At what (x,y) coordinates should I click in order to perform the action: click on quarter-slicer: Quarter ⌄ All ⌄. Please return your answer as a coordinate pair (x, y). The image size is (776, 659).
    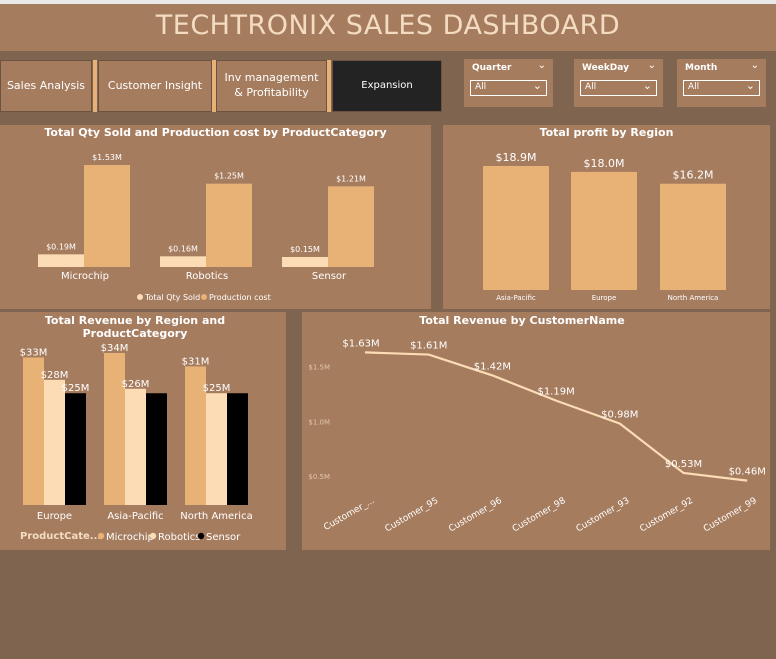
    Looking at the image, I should click on (508, 83).